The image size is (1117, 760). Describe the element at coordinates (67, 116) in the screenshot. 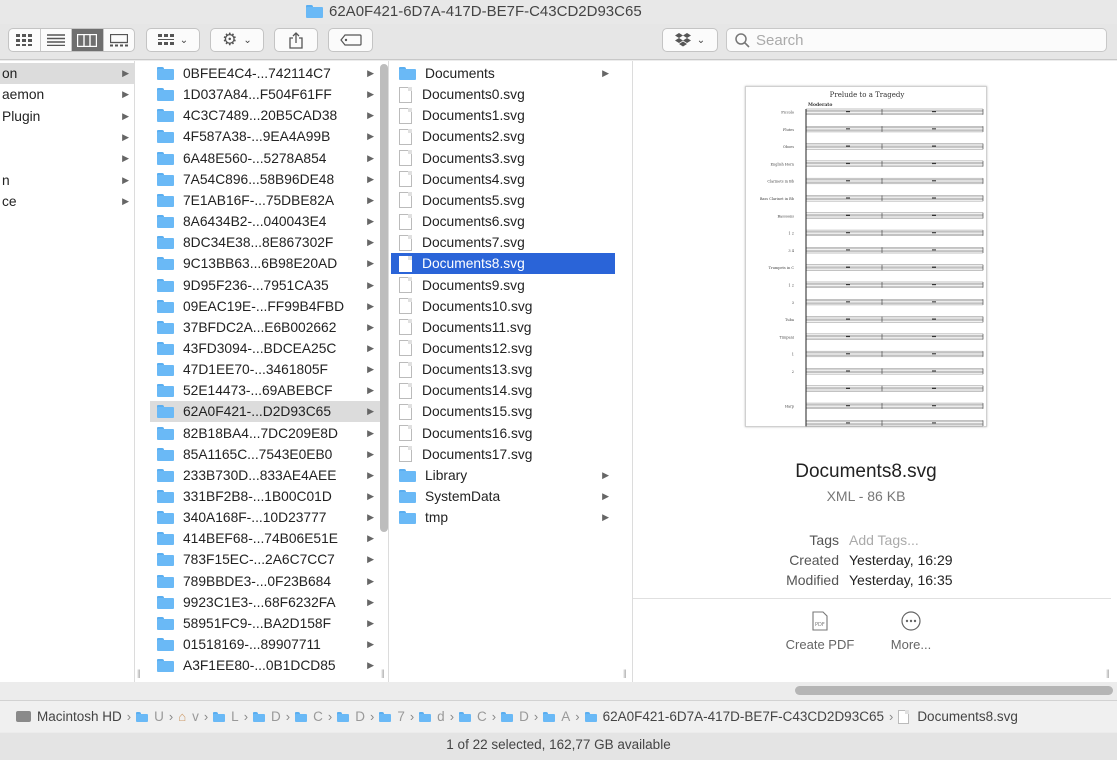

I see `column-1-row: Plugin ▶` at that location.